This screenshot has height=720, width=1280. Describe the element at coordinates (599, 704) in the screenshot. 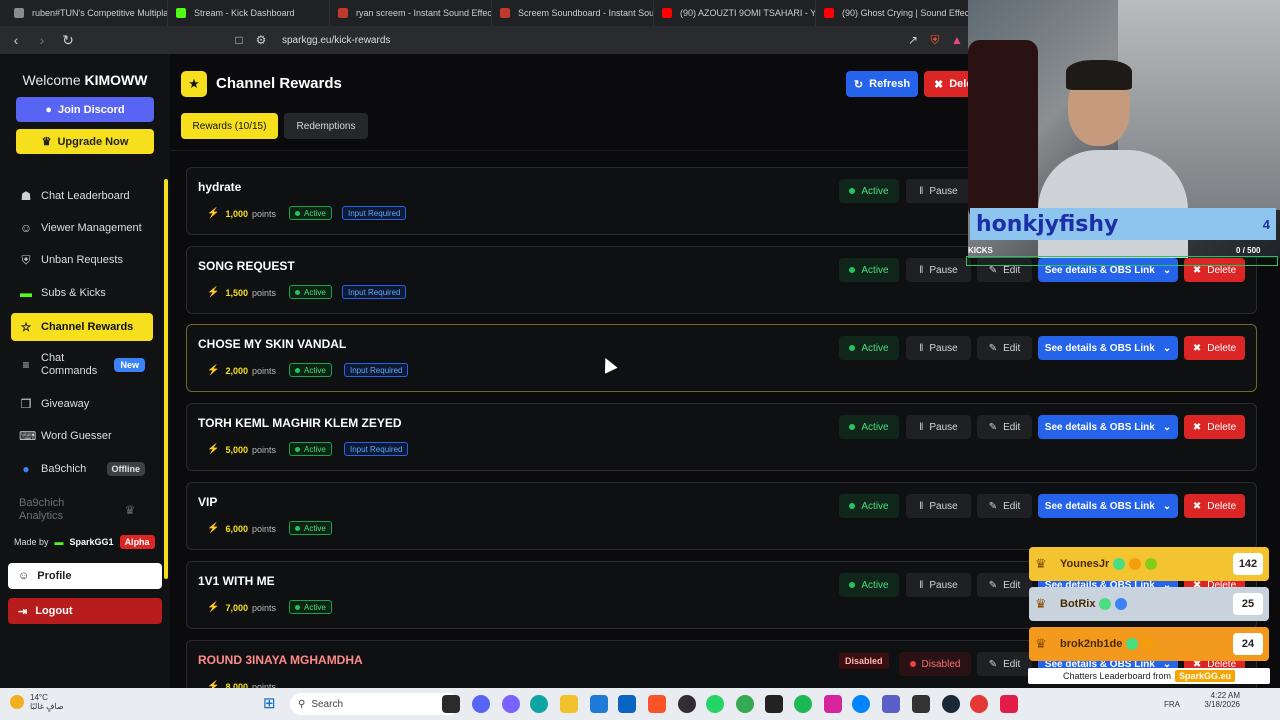

I see `store-app-icon` at that location.